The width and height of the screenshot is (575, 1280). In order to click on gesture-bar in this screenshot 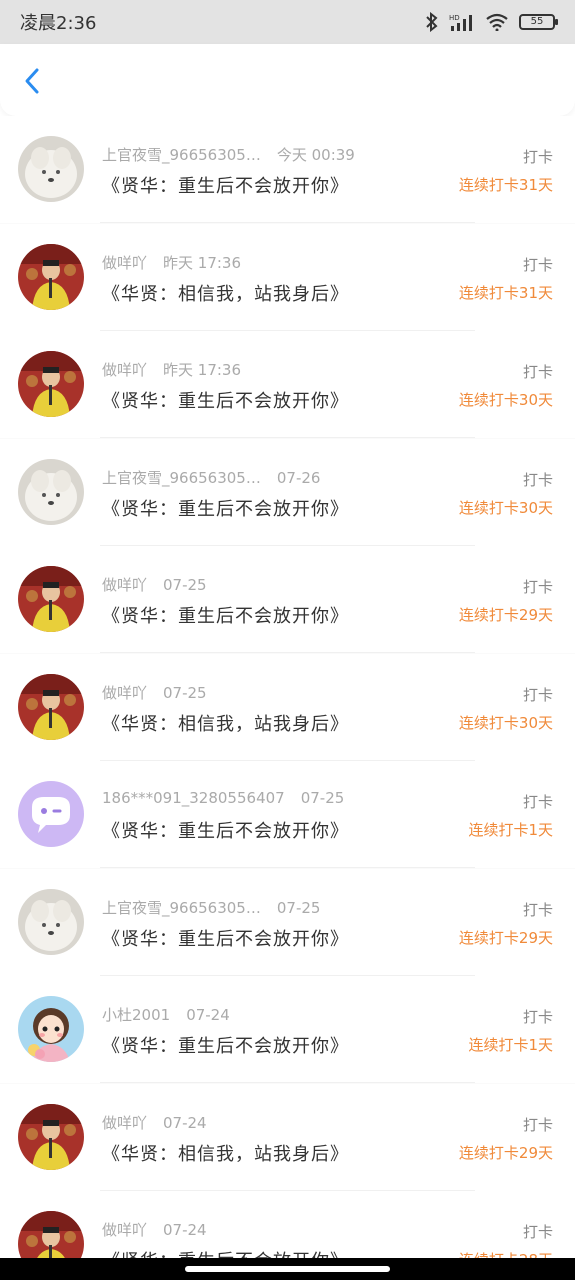, I will do `click(287, 1269)`.